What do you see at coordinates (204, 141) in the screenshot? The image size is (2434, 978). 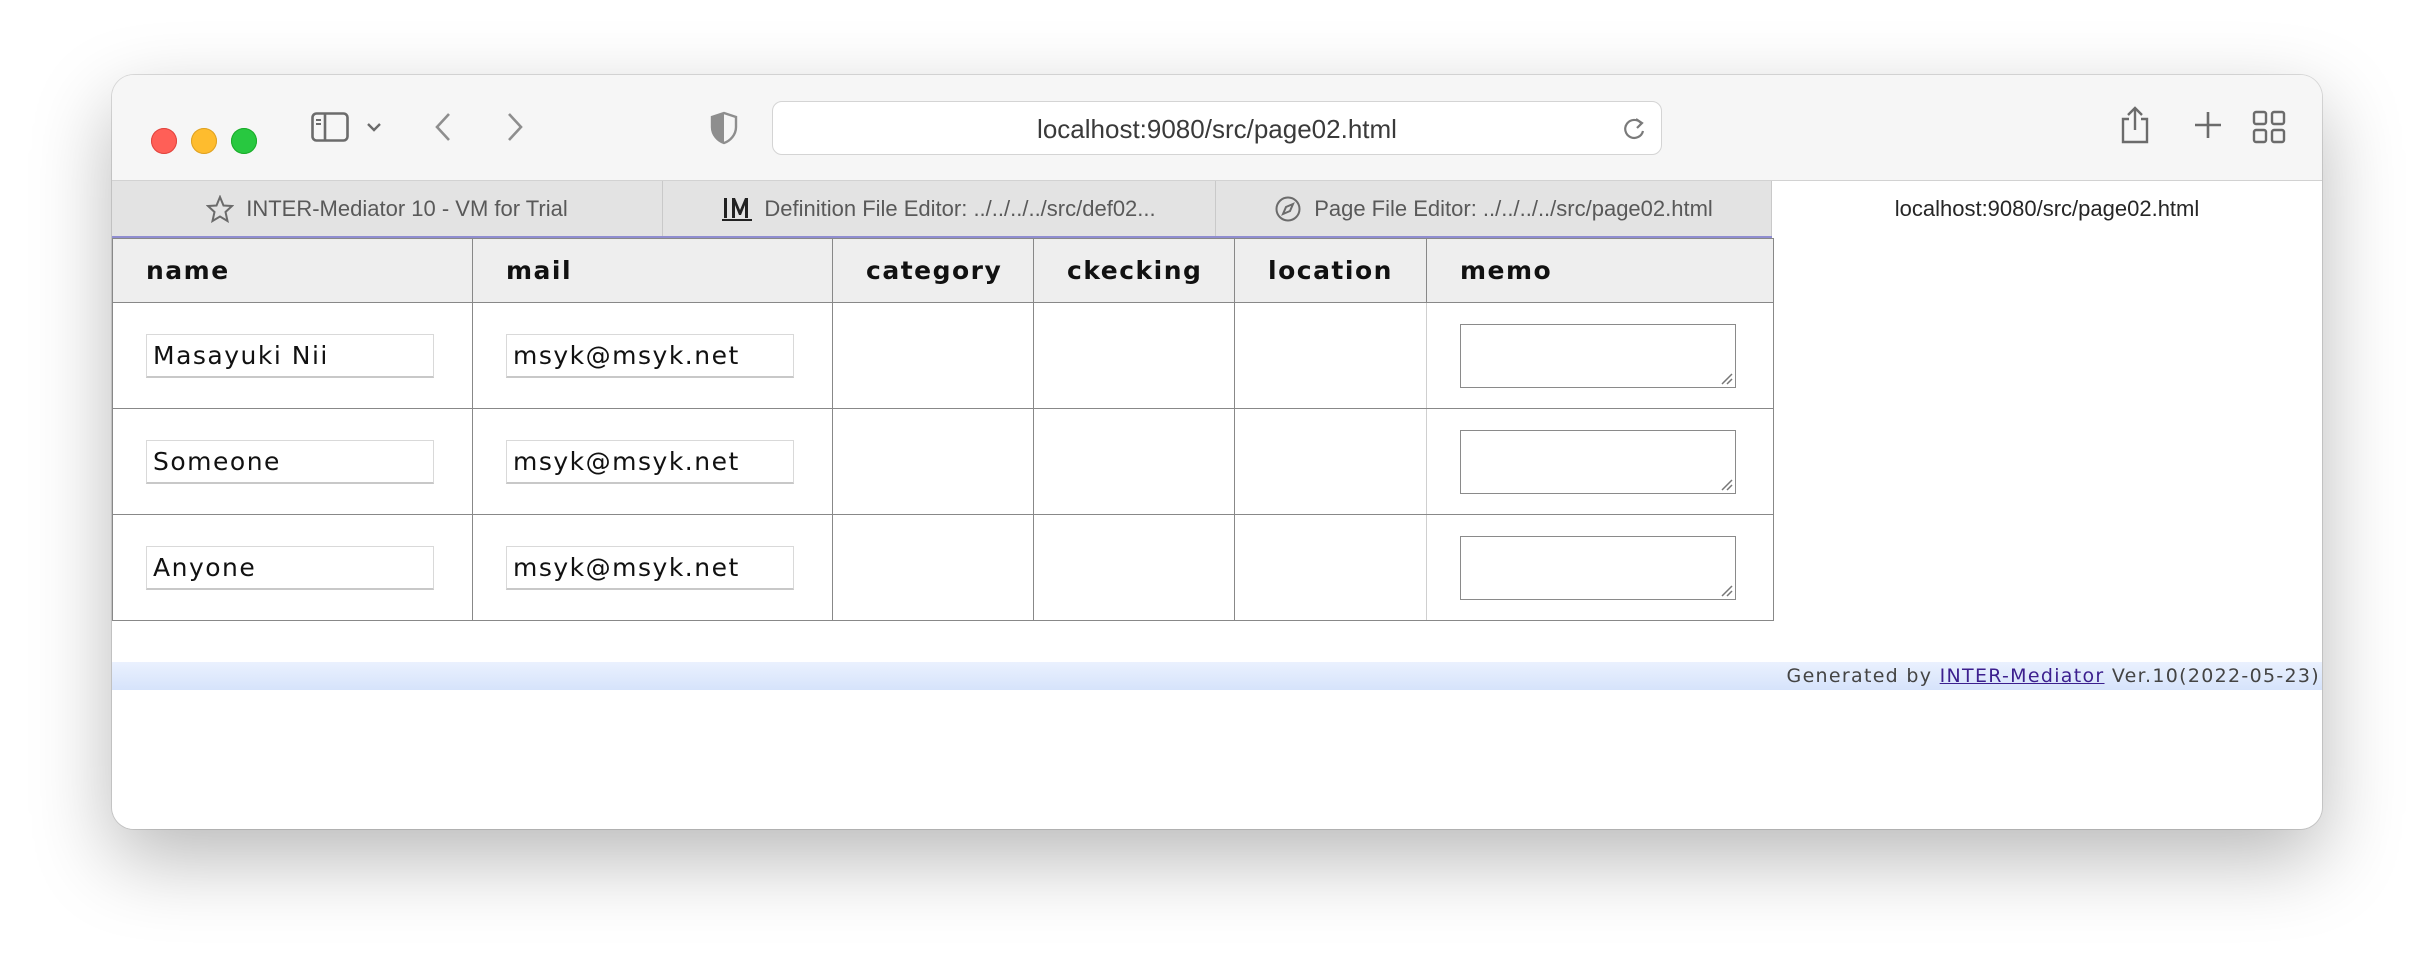 I see `minimize-window-button` at bounding box center [204, 141].